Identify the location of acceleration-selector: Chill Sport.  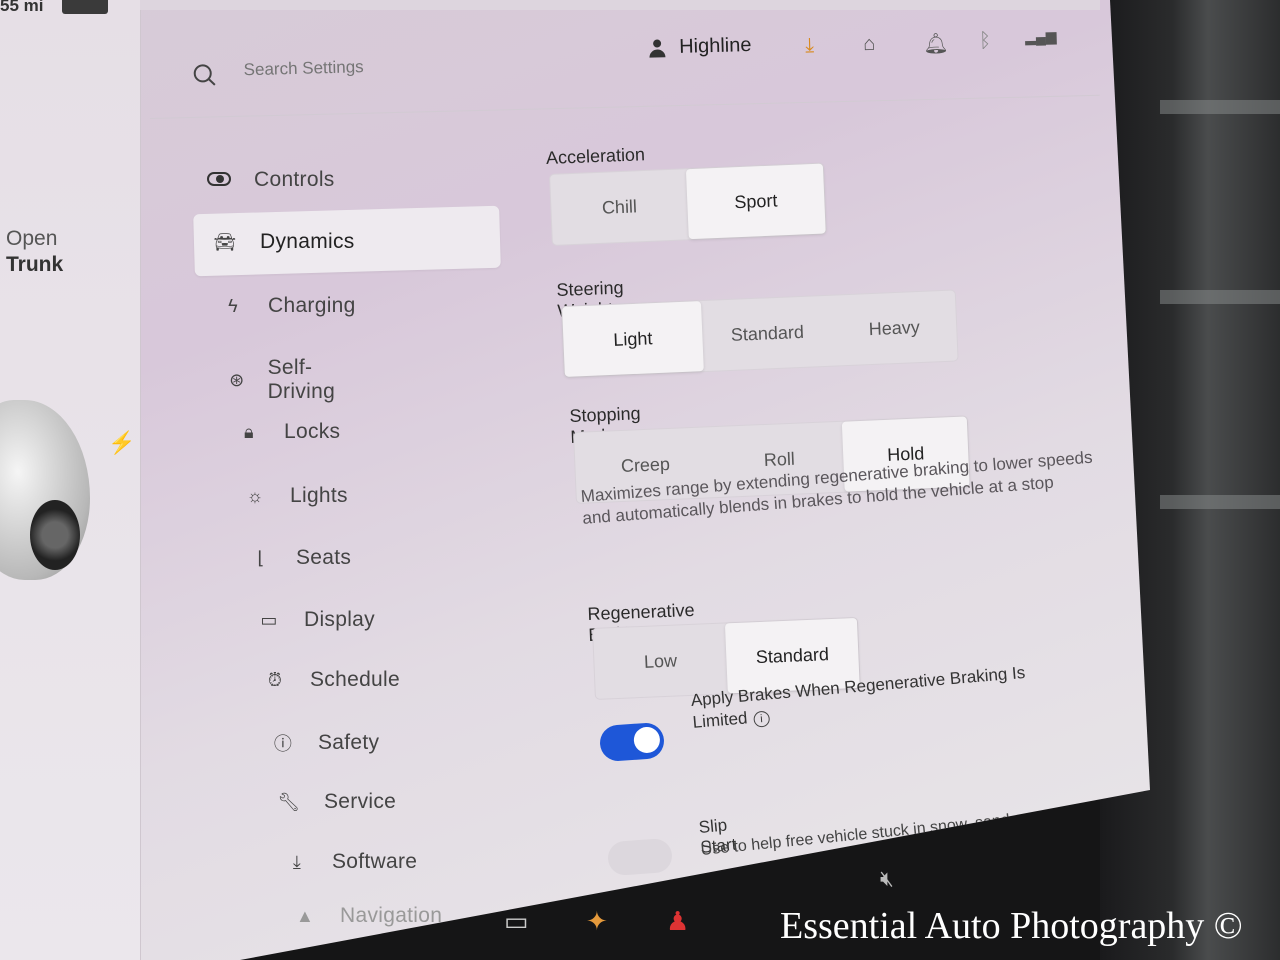
(688, 204).